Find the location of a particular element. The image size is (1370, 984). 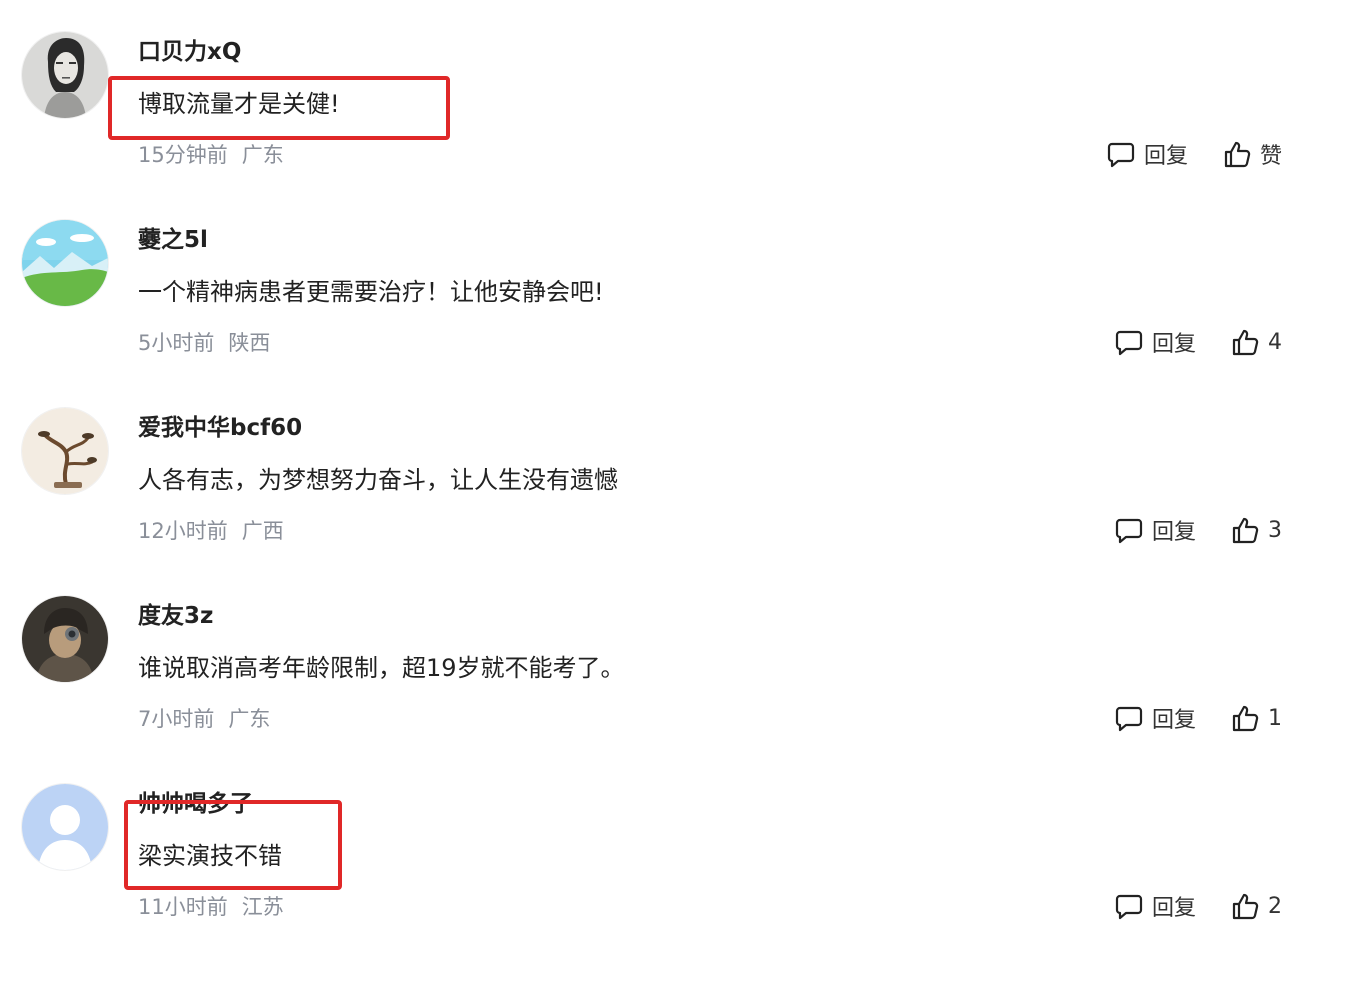

comment-meta: 7小时前 广东 is located at coordinates (204, 718).